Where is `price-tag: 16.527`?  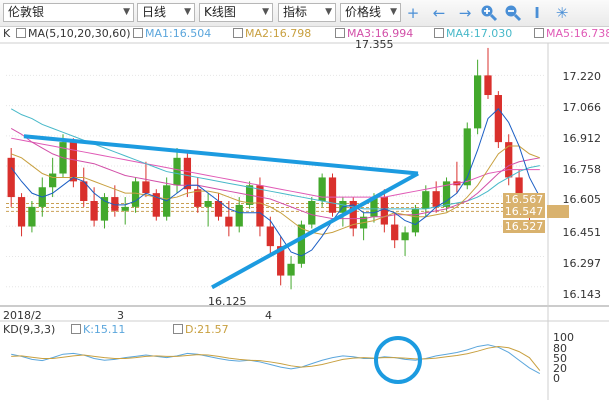 price-tag: 16.527 is located at coordinates (524, 226).